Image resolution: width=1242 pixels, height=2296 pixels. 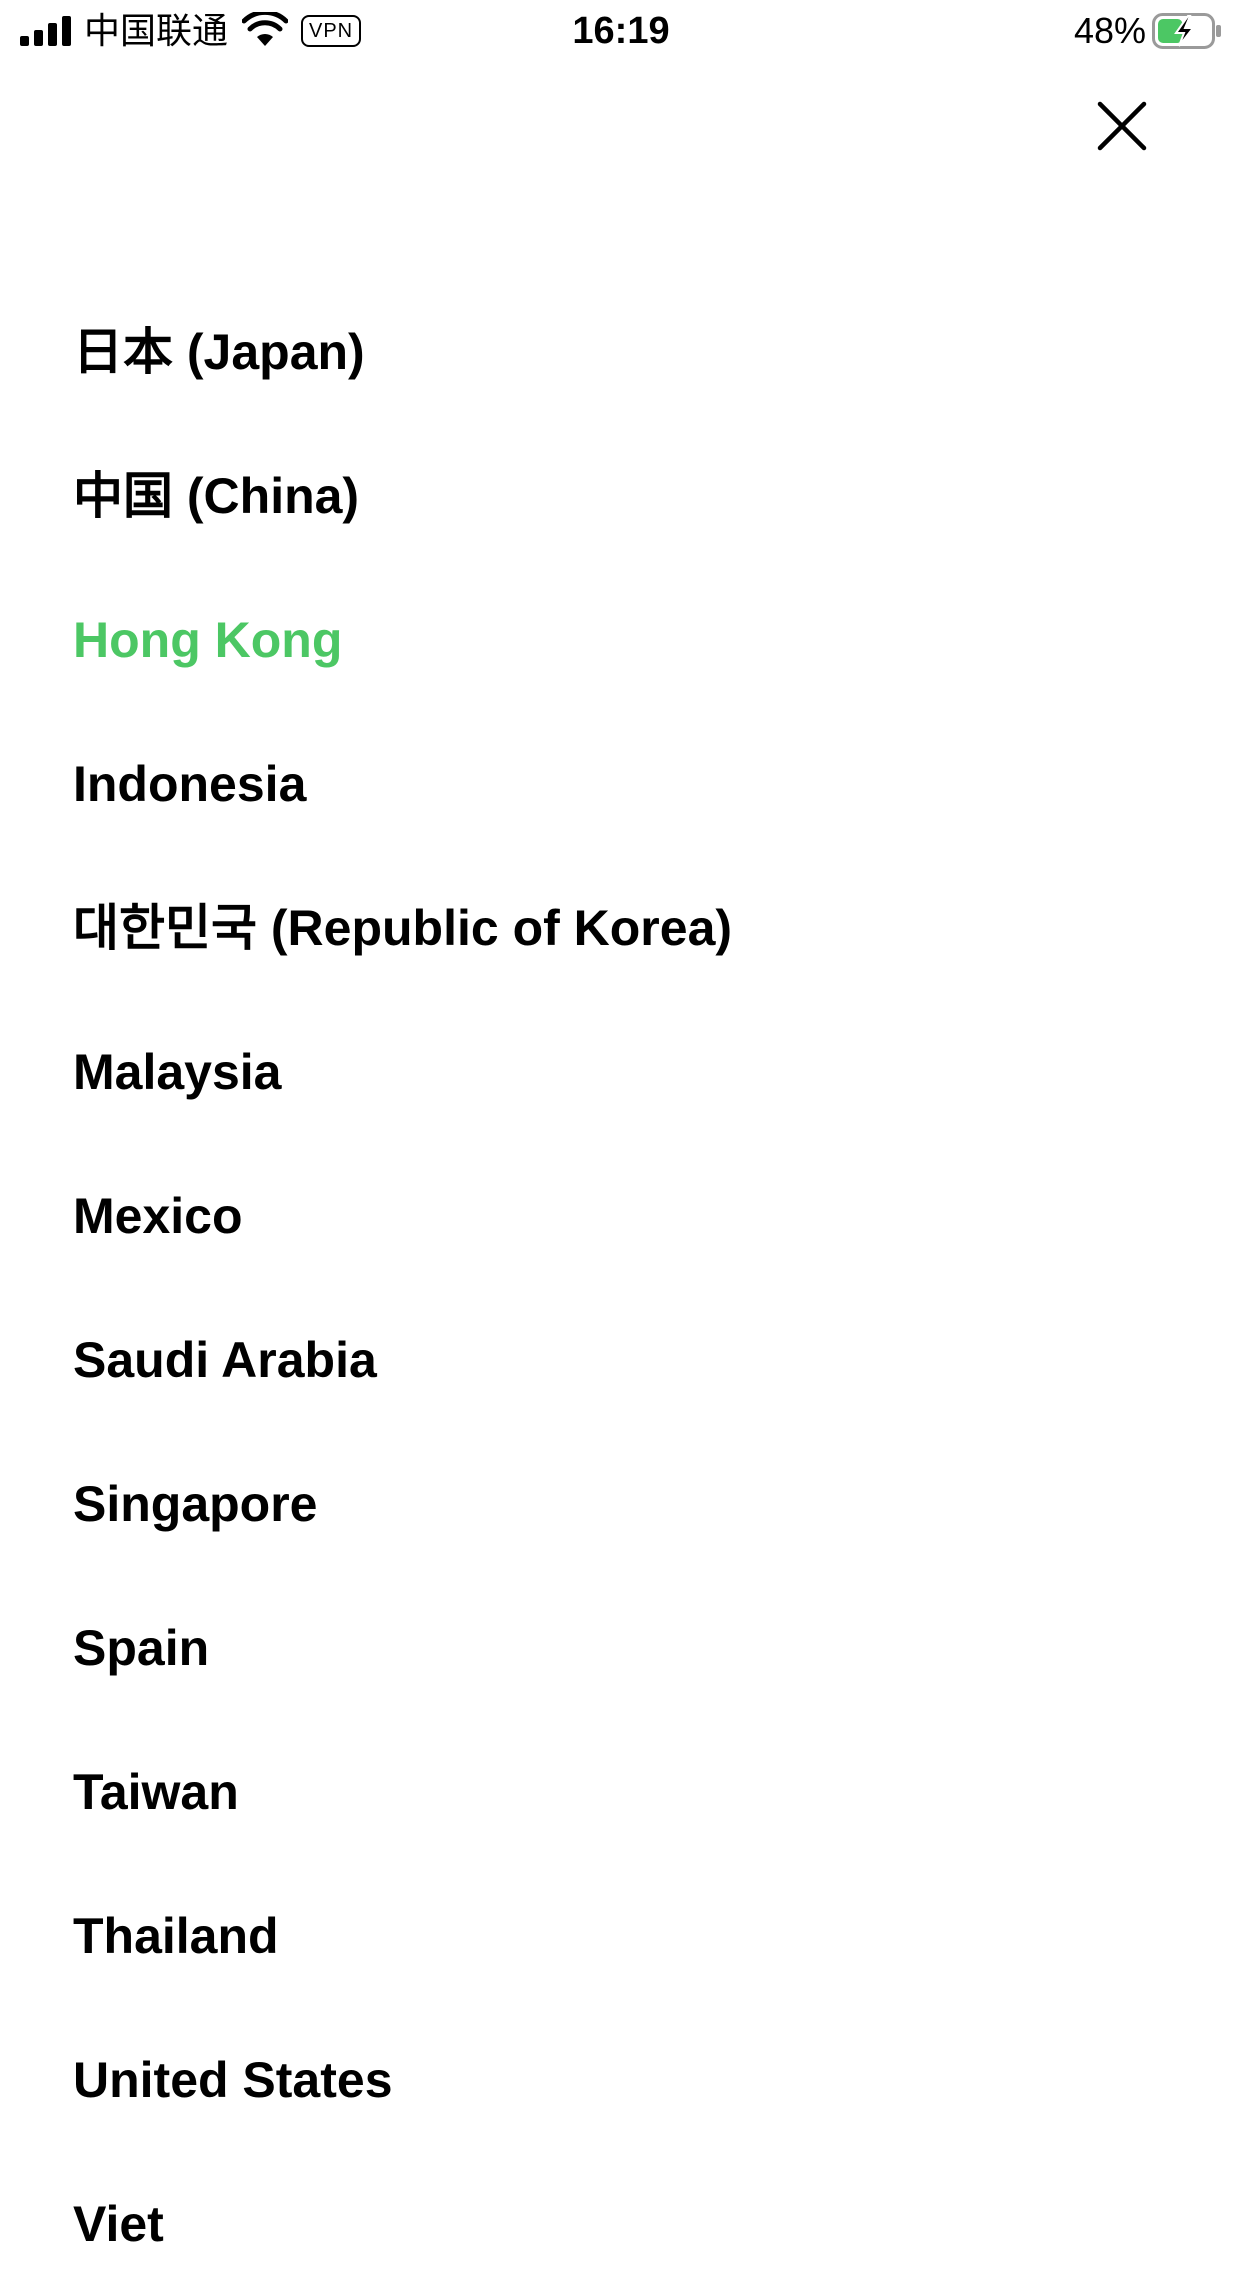 What do you see at coordinates (621, 1360) in the screenshot?
I see `region-item-saudi-arabia: Saudi Arabia` at bounding box center [621, 1360].